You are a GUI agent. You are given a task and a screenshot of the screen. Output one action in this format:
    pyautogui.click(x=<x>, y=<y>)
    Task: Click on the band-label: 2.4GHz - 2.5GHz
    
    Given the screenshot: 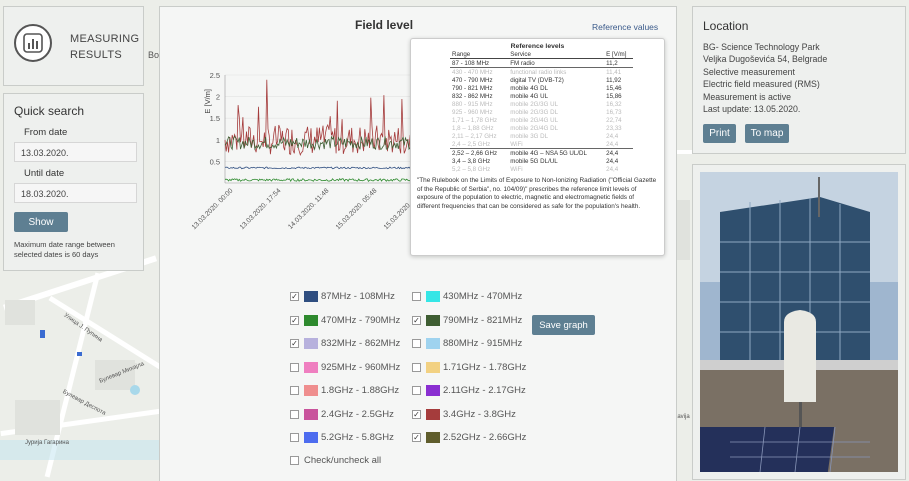 What is the action you would take?
    pyautogui.click(x=357, y=414)
    